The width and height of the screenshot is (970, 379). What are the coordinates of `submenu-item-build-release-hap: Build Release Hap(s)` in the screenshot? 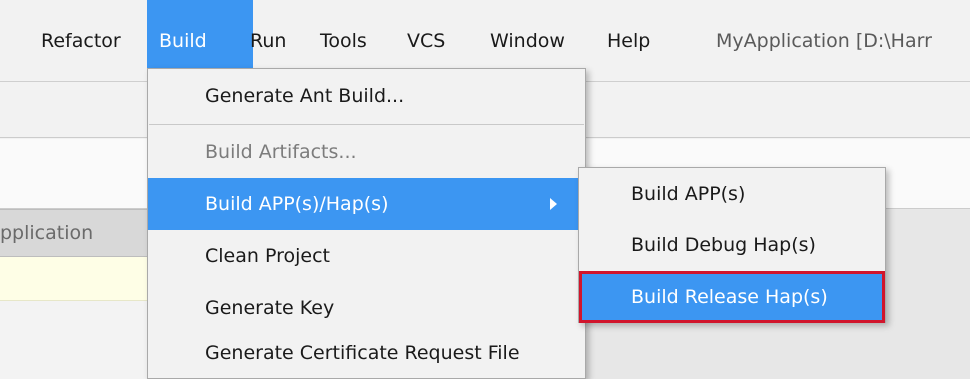 It's located at (732, 297).